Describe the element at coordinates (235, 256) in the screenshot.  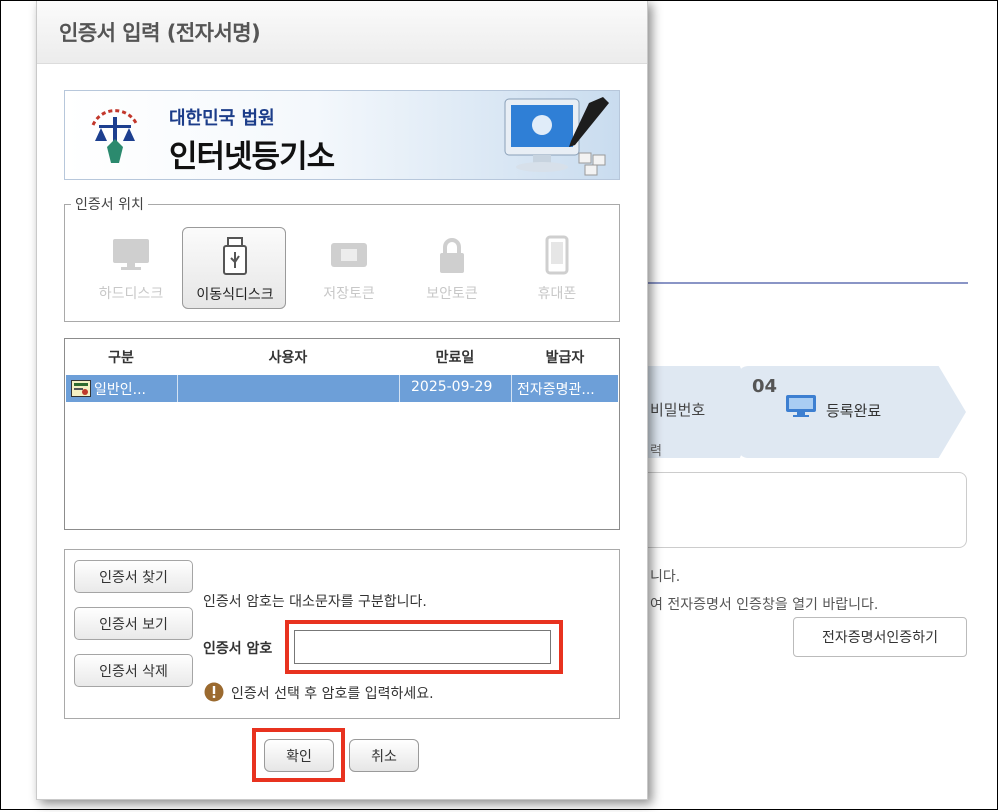
I see `usb-icon` at that location.